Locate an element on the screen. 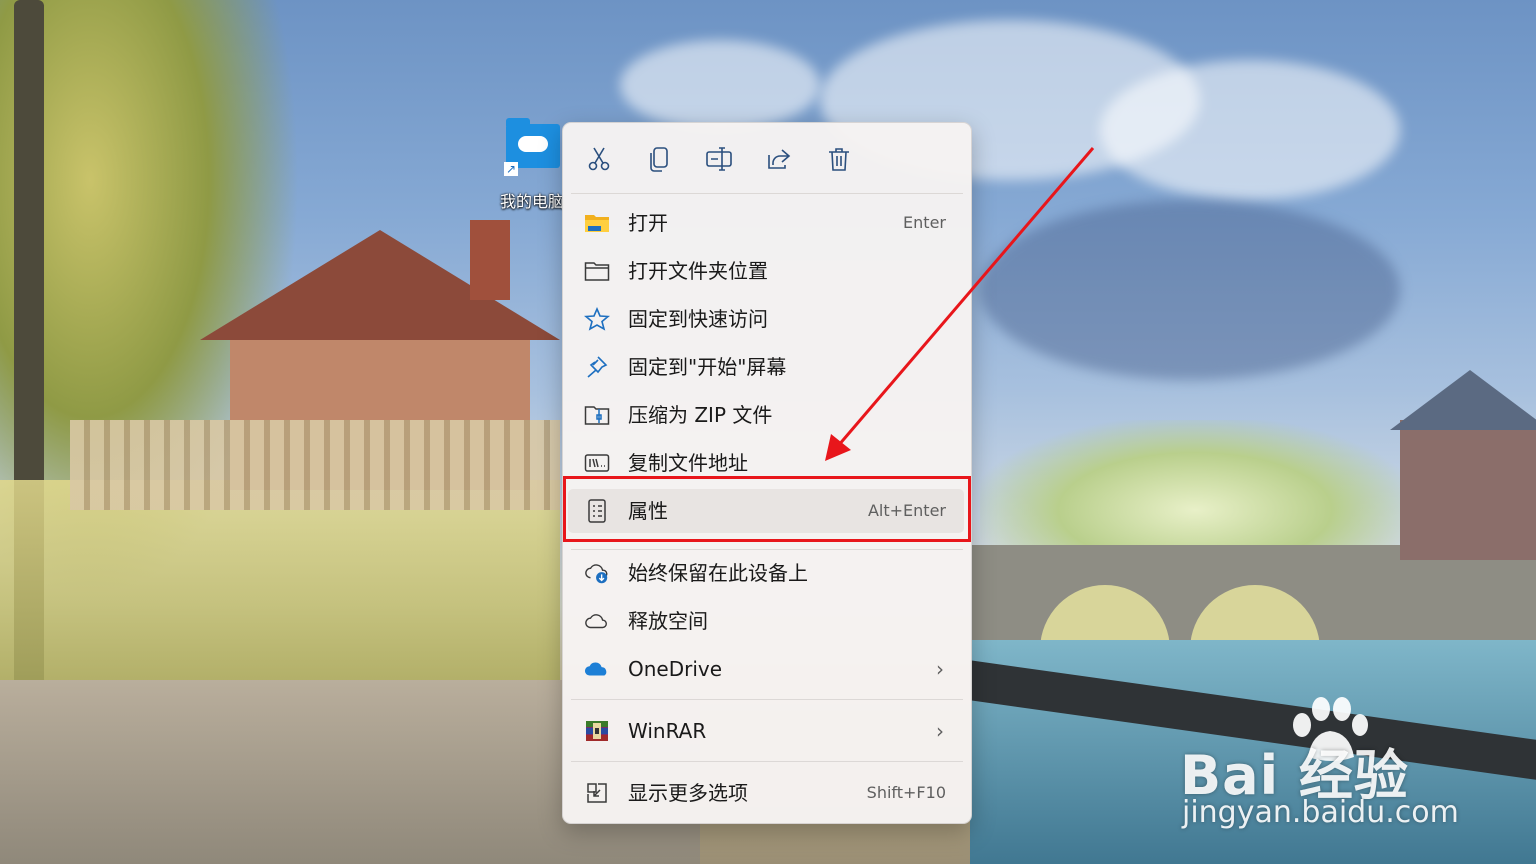  menu-item-label: 显示更多选项 is located at coordinates (688, 793).